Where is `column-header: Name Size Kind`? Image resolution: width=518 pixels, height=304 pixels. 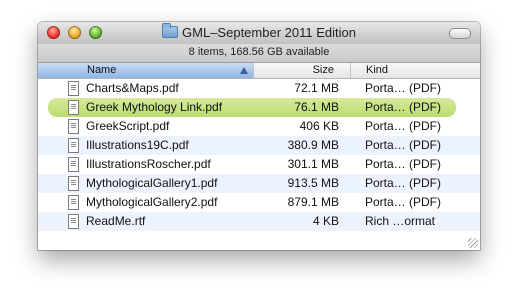 column-header: Name Size Kind is located at coordinates (259, 71).